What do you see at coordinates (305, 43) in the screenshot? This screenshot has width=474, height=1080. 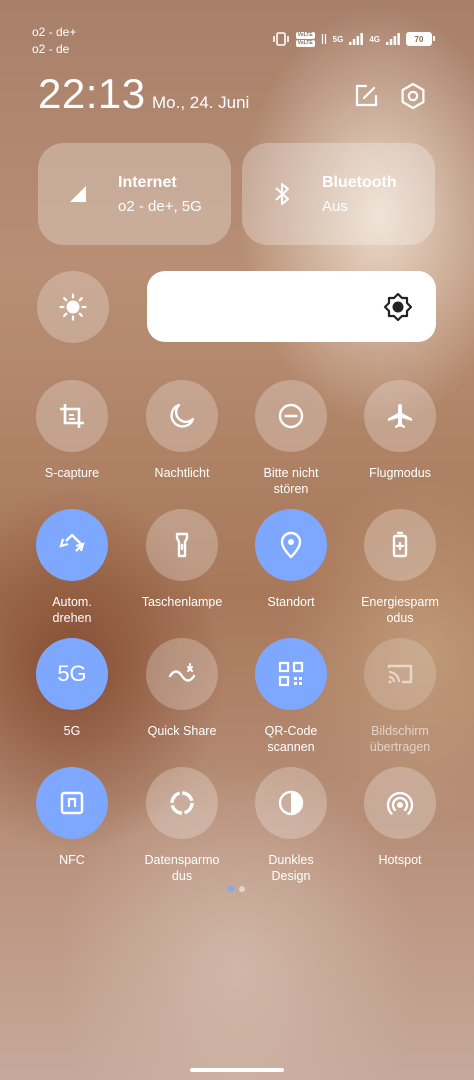 I see `volte-badge-2: VoLTE` at bounding box center [305, 43].